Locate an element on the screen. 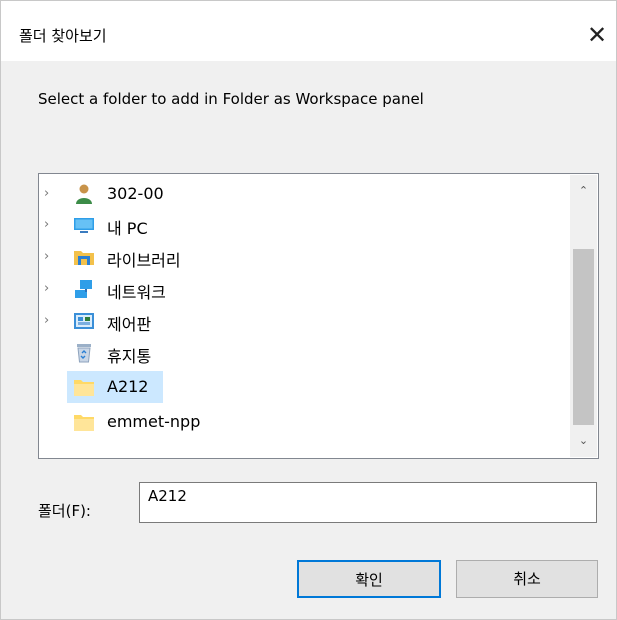  tree-item-emmet-npp: emmet-npp is located at coordinates (303, 422).